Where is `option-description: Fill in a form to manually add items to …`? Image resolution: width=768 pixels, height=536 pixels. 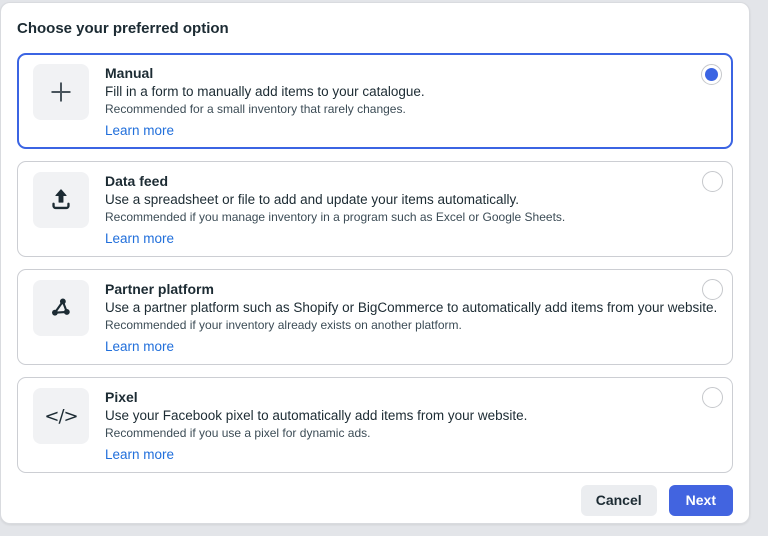 option-description: Fill in a form to manually add items to … is located at coordinates (265, 91).